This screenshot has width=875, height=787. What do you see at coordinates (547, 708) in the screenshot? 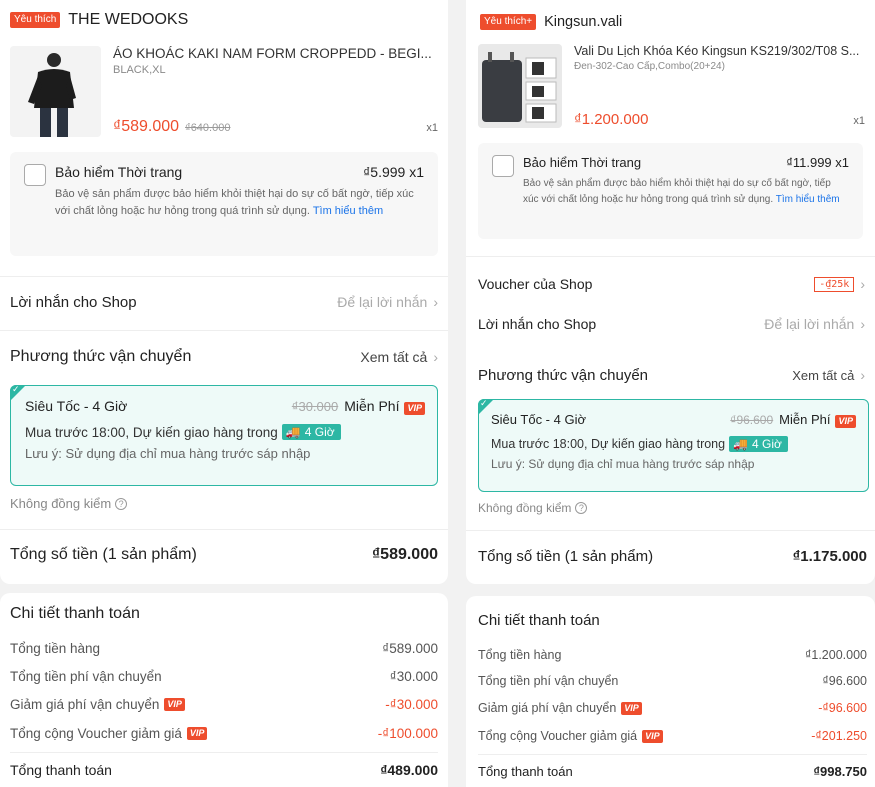
I see `payment-row-label: Giảm giá phí vận chuyển` at bounding box center [547, 708].